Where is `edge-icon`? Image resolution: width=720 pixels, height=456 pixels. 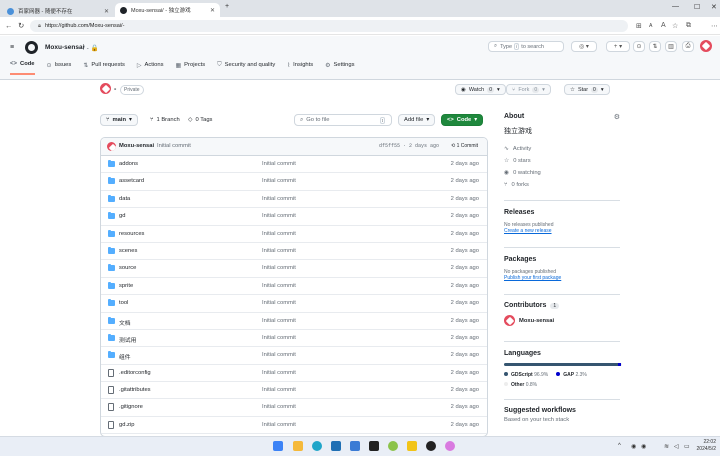
edge-icon is located at coordinates (317, 446).